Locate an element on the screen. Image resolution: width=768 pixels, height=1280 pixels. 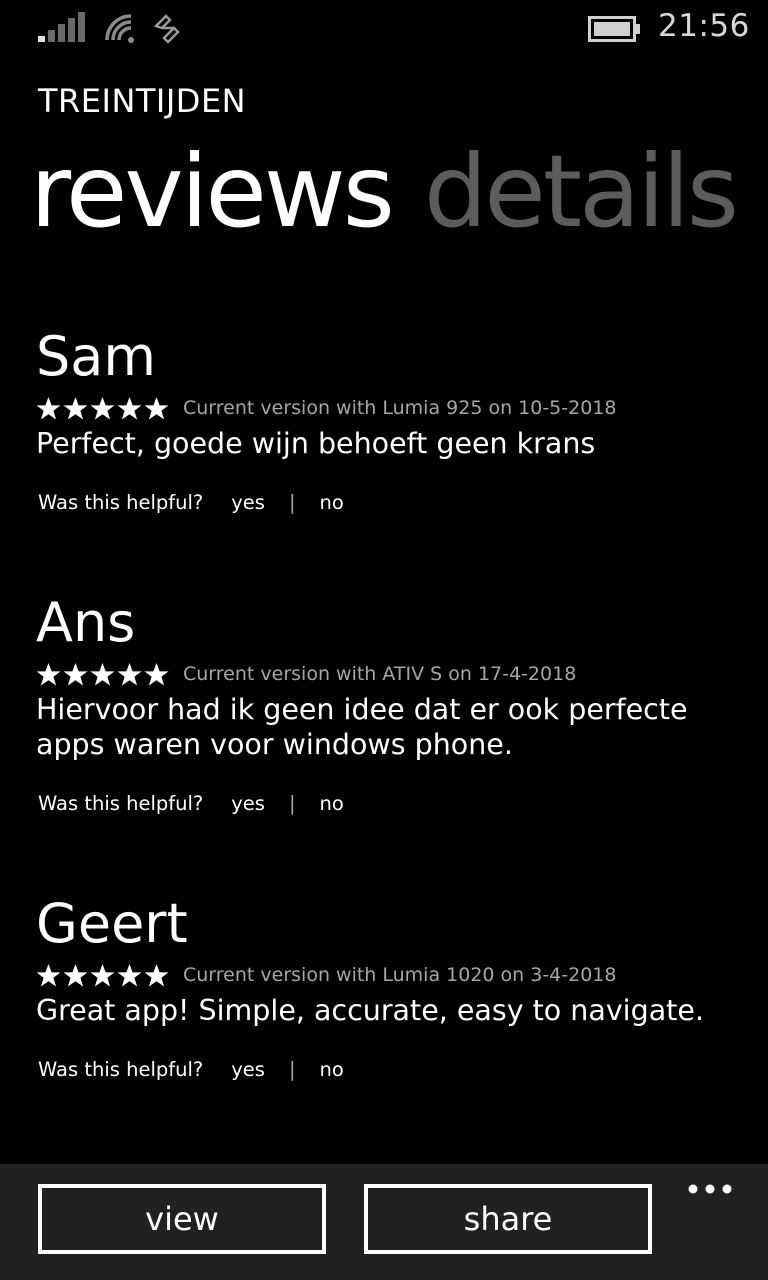
clock: 21:56 is located at coordinates (704, 26).